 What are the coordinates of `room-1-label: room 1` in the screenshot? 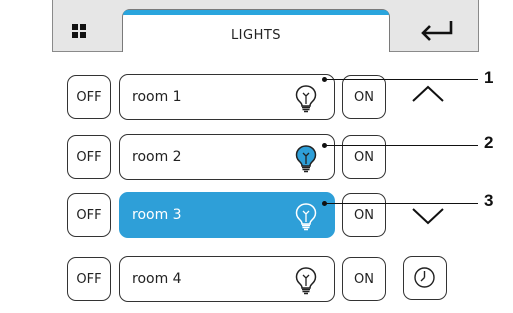 It's located at (157, 97).